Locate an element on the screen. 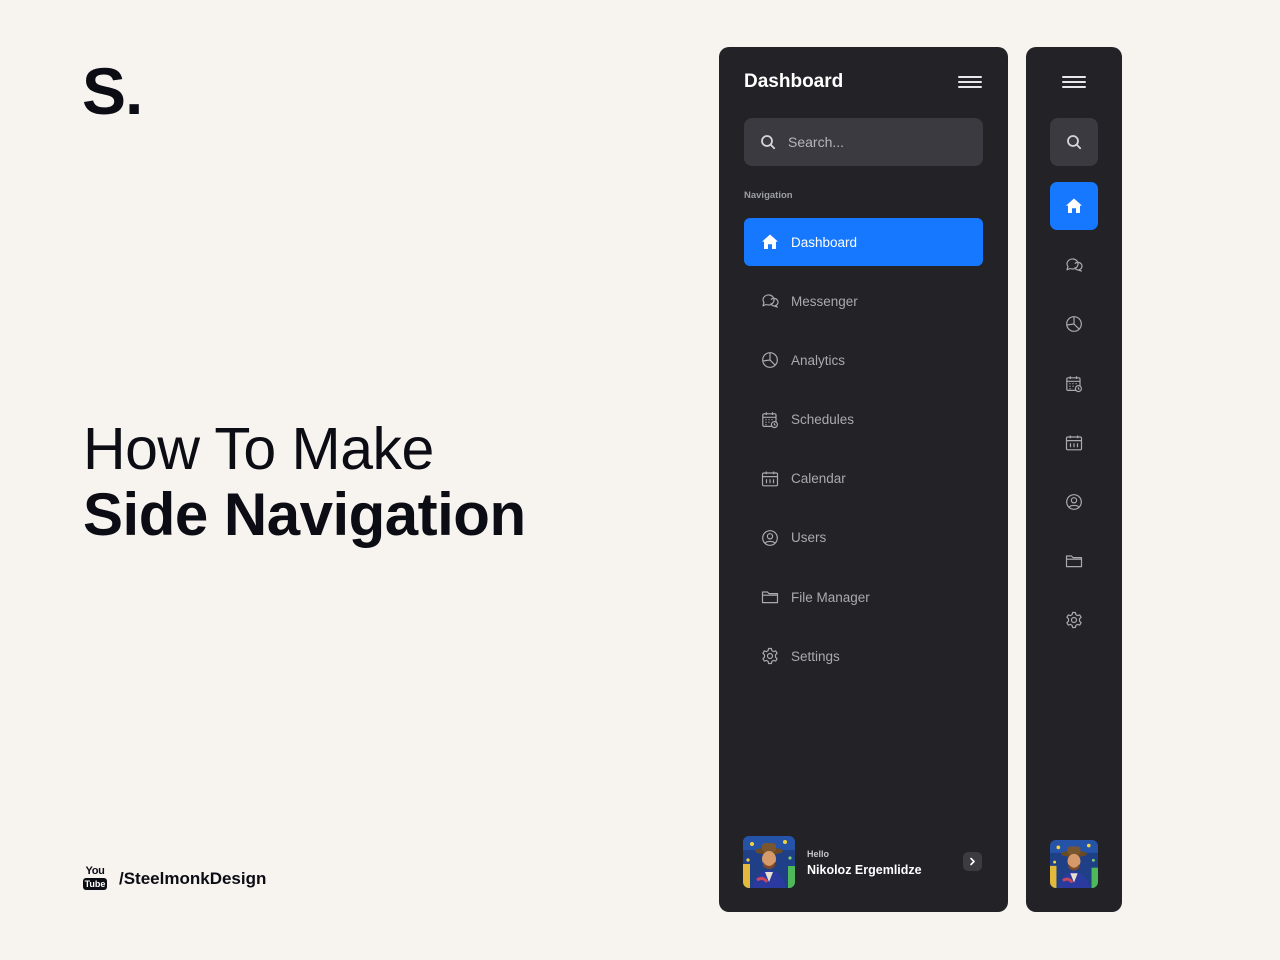 This screenshot has height=960, width=1280. nav-item-label: Schedules is located at coordinates (823, 420).